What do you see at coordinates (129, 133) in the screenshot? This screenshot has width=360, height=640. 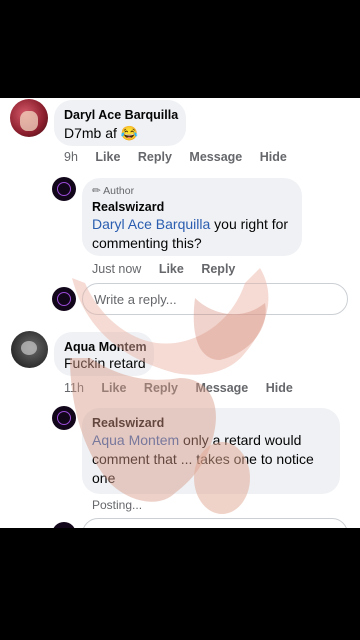 I see `laughing-emoji-icon: 😂` at bounding box center [129, 133].